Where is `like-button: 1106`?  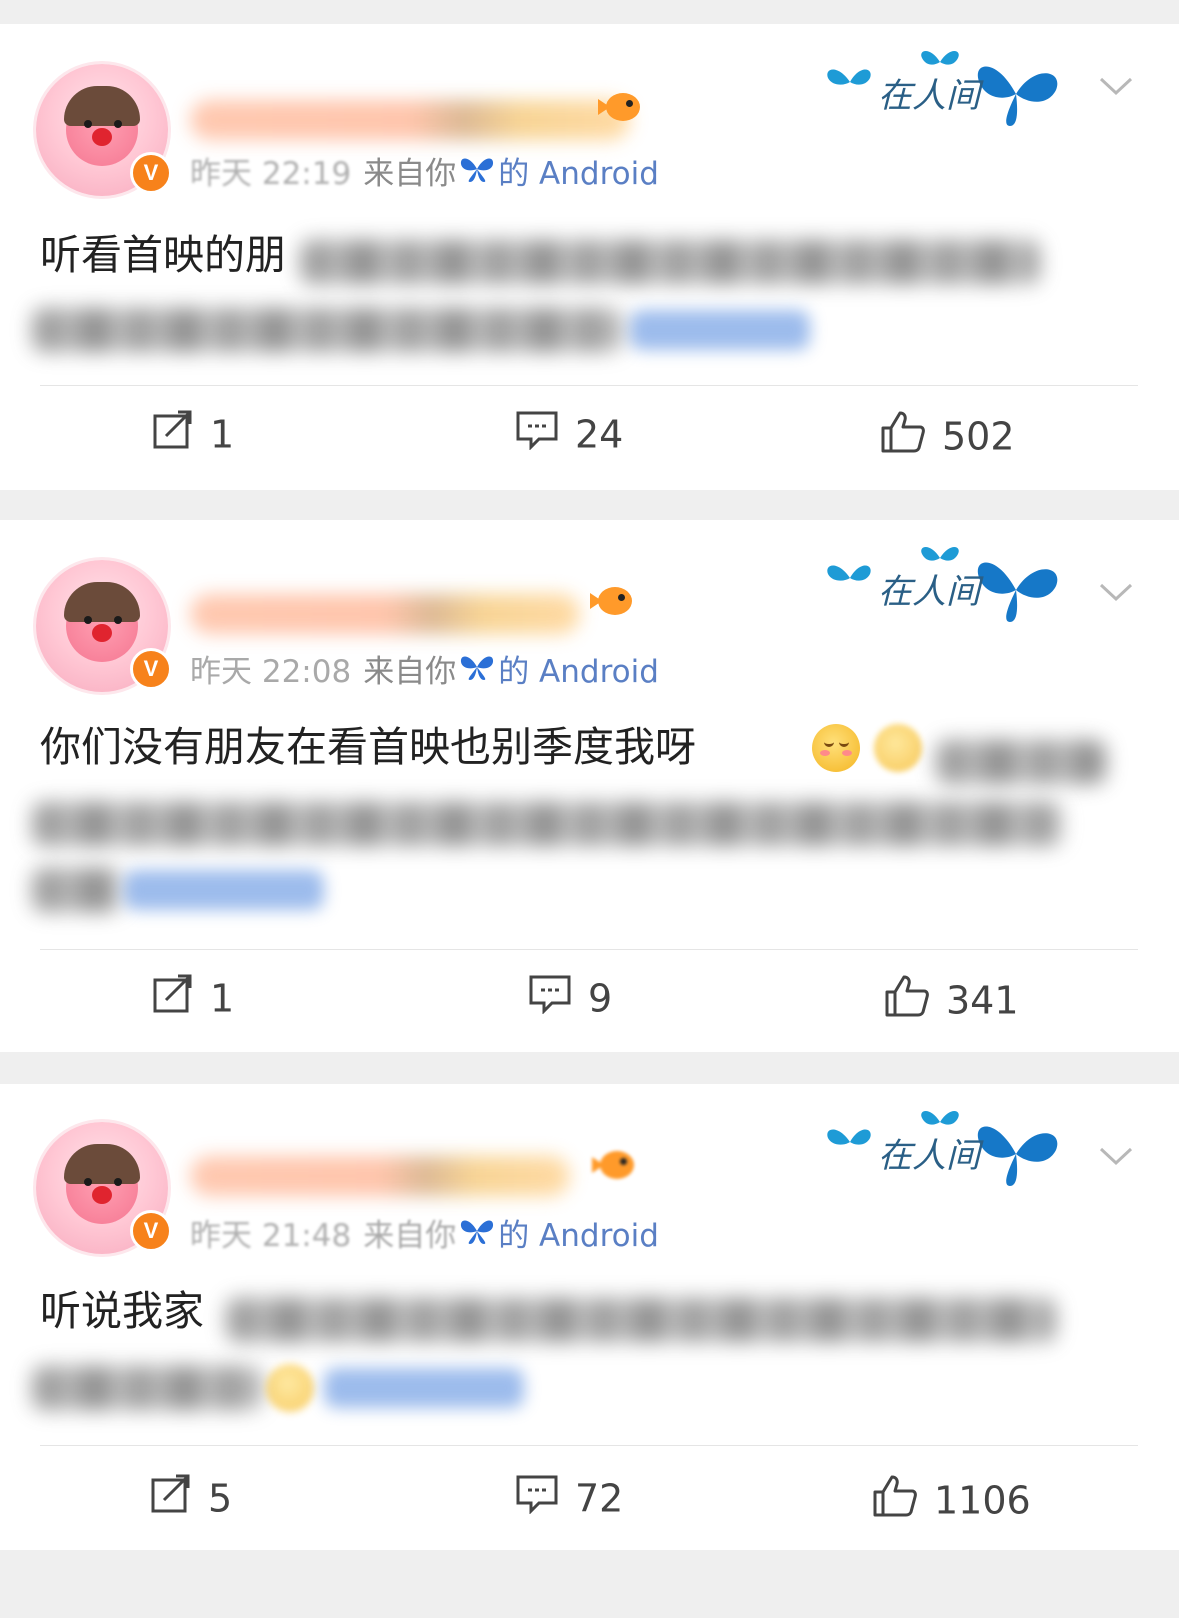
like-button: 1106 is located at coordinates (951, 1500).